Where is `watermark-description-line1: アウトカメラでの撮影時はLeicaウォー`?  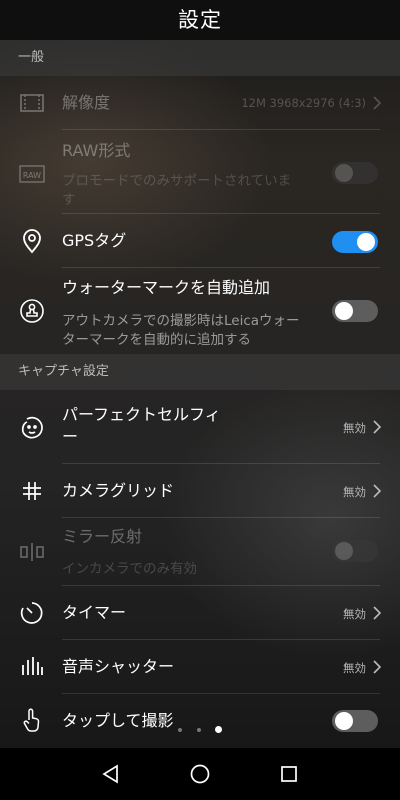
watermark-description-line1: アウトカメラでの撮影時はLeicaウォー is located at coordinates (181, 321).